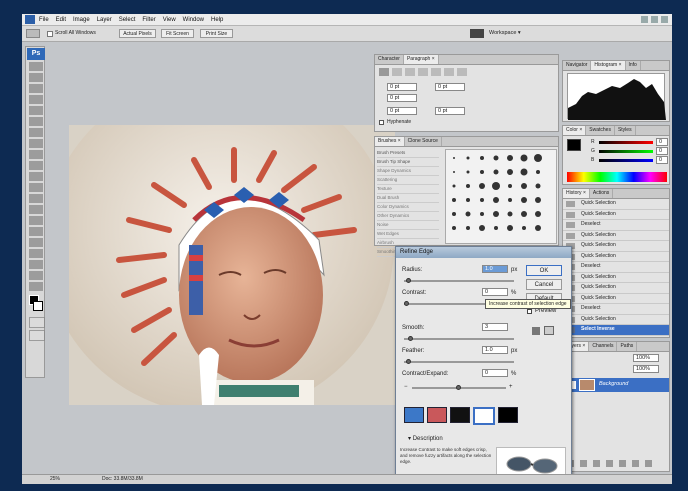 The width and height of the screenshot is (688, 491). Describe the element at coordinates (193, 20) in the screenshot. I see `menu-window: Window` at that location.